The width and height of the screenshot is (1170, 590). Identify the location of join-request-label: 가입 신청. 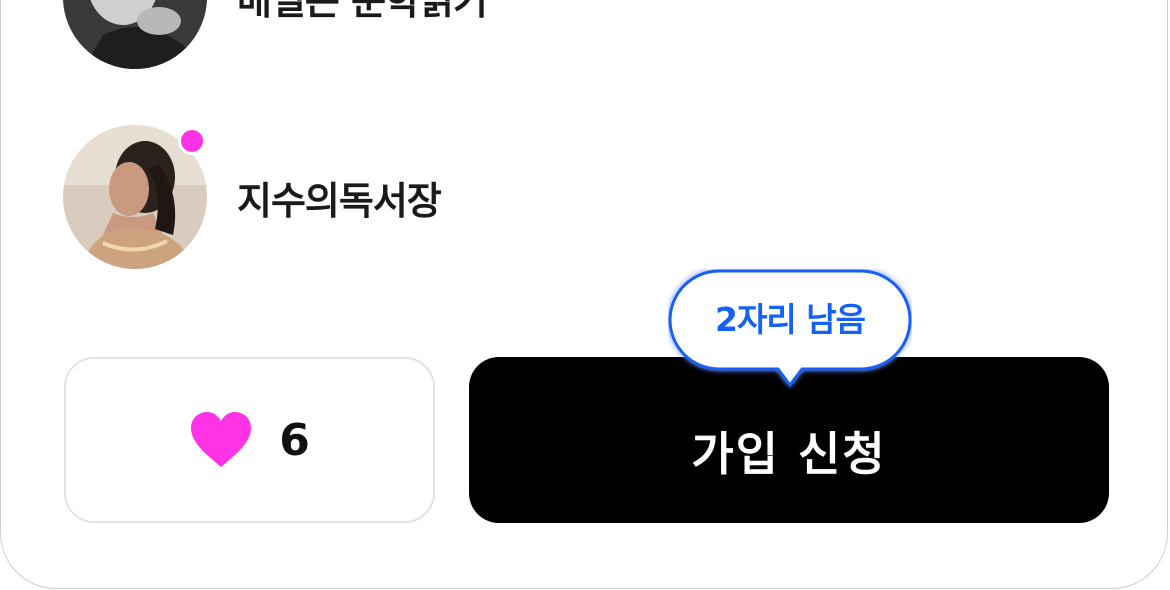
(789, 454).